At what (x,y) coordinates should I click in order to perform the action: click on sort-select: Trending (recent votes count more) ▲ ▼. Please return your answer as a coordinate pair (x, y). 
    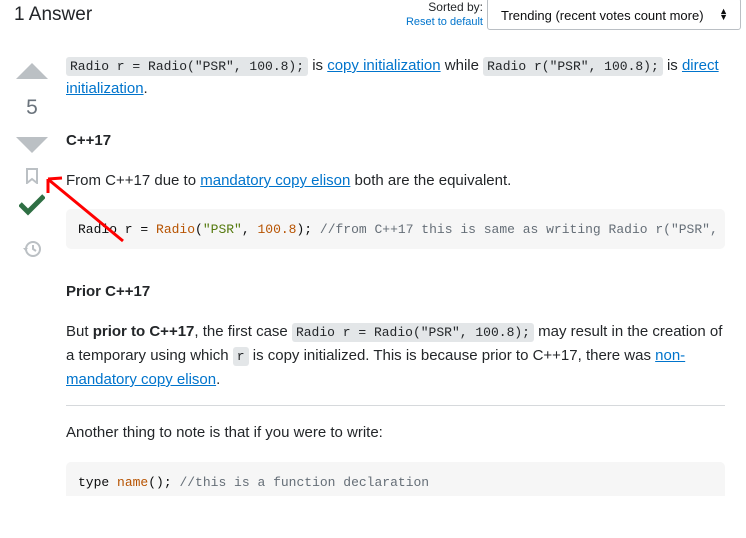
    Looking at the image, I should click on (614, 15).